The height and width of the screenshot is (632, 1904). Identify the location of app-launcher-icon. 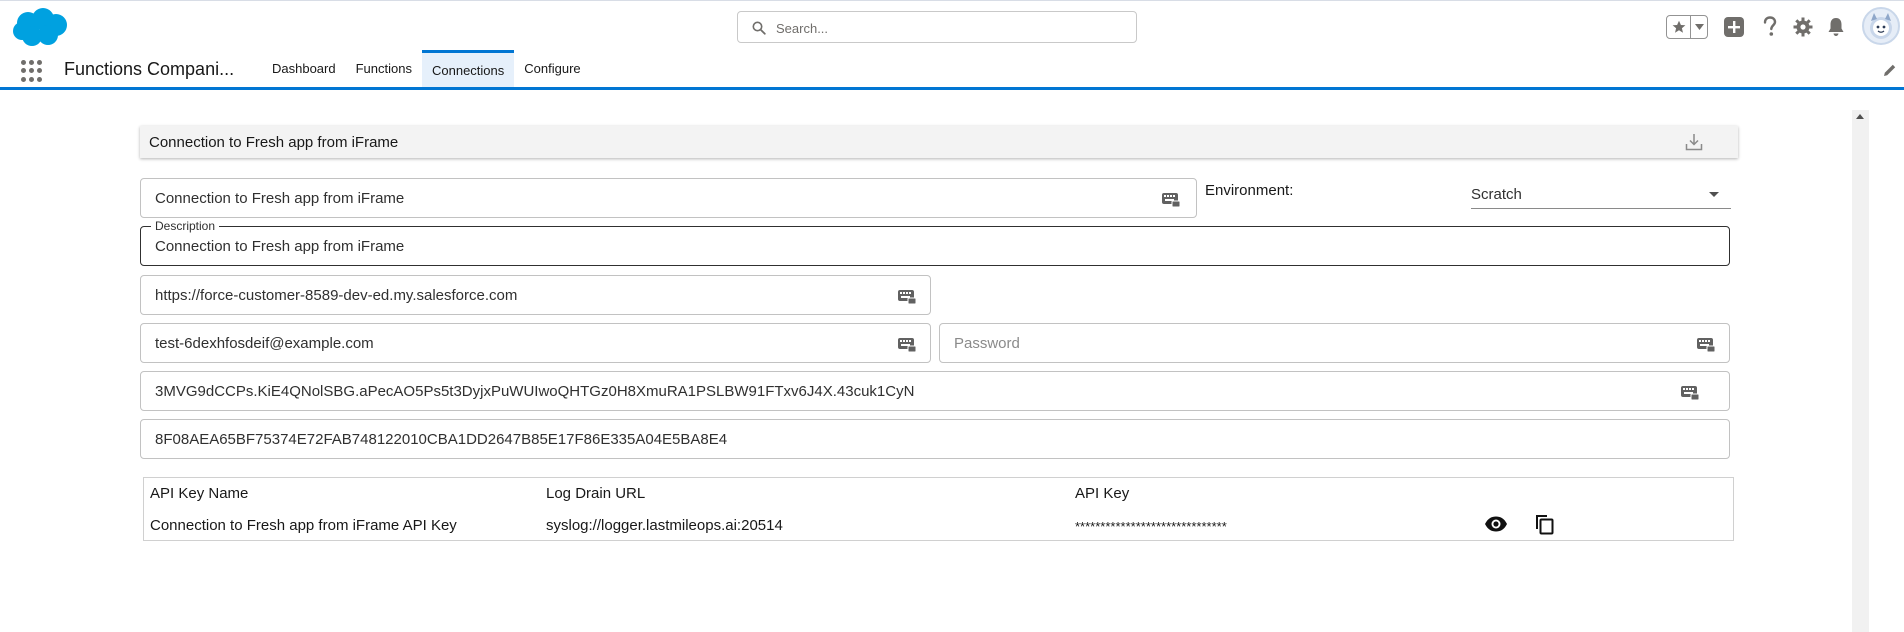
(32, 71).